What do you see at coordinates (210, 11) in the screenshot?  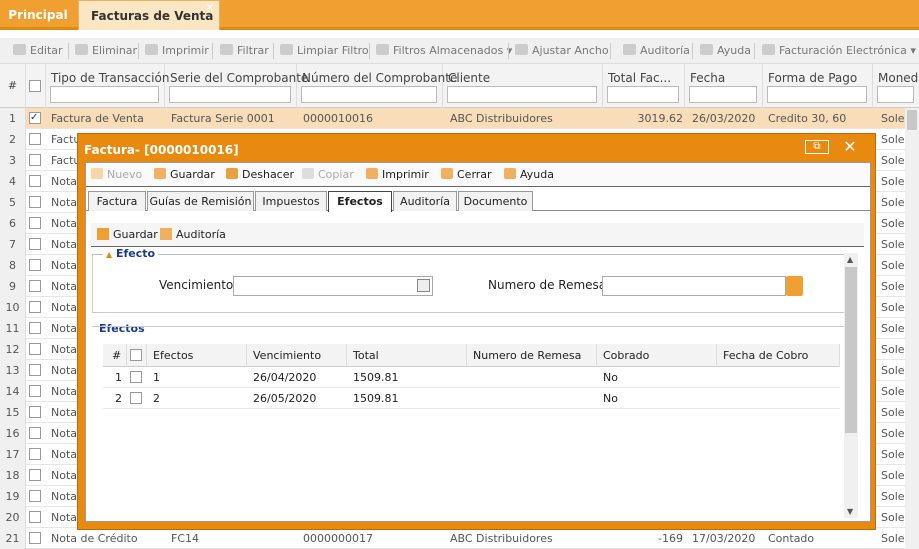 I see `tab-close-icon: ×` at bounding box center [210, 11].